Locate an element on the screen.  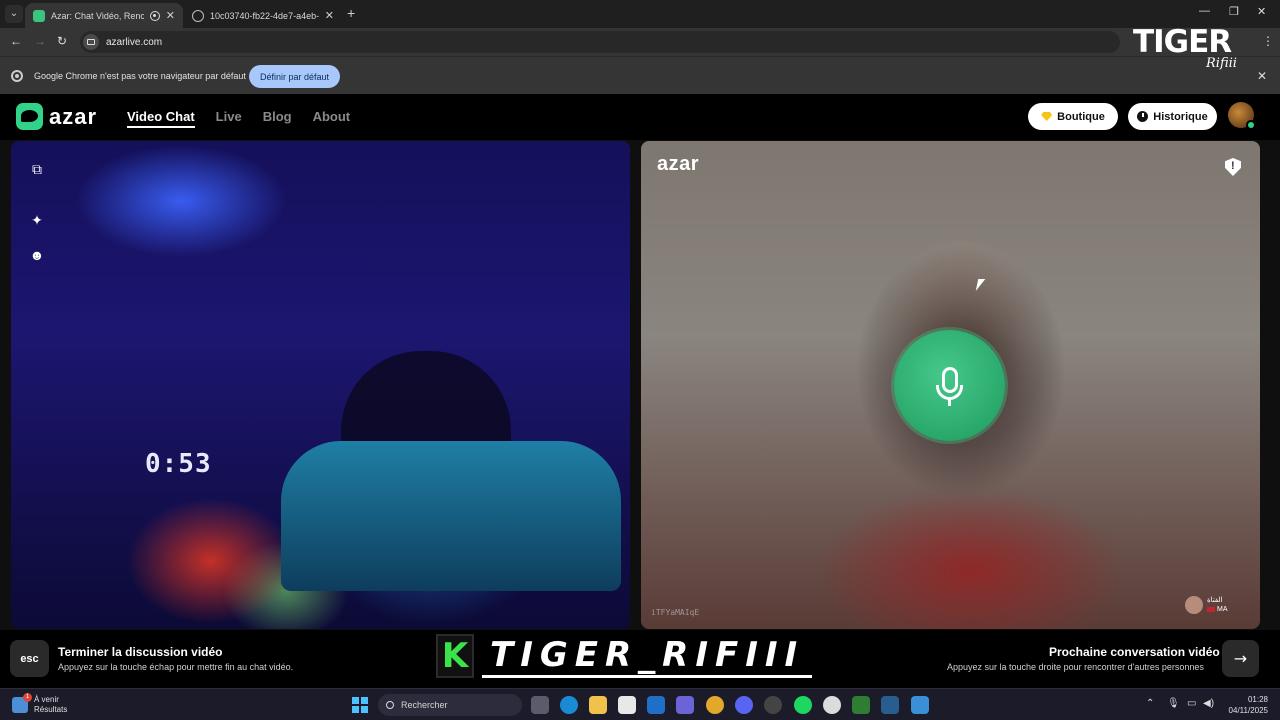
partner-azar-logo: azar is located at coordinates (678, 164).